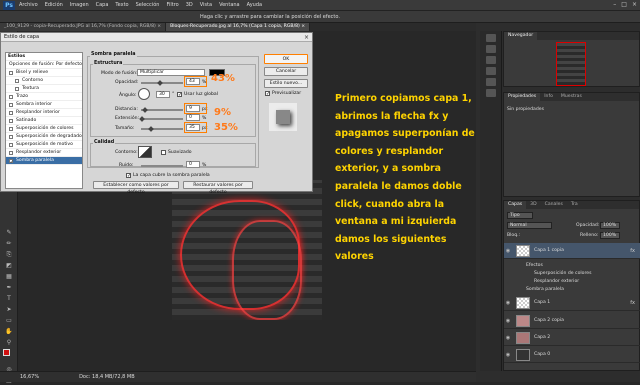 This screenshot has width=640, height=385. I want to click on tab-swatches: Muestras, so click(571, 97).